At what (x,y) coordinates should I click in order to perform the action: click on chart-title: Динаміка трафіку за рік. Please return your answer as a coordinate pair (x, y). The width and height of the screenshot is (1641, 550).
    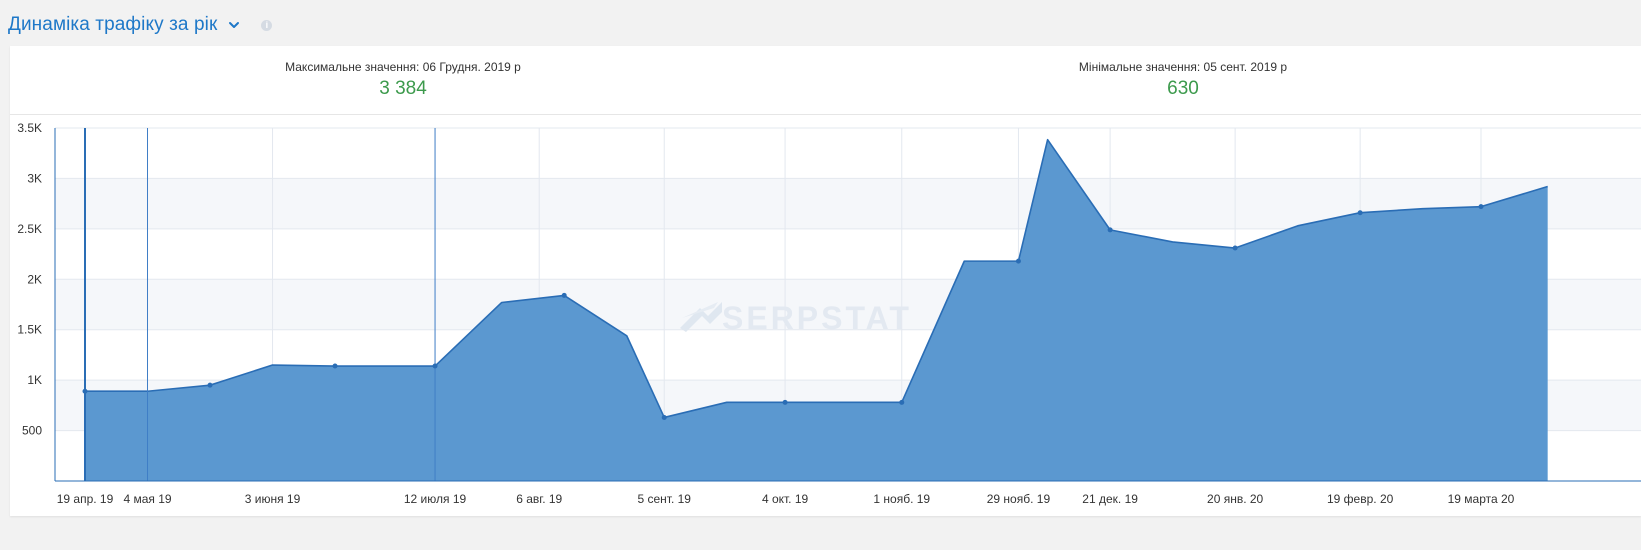
    Looking at the image, I should click on (112, 25).